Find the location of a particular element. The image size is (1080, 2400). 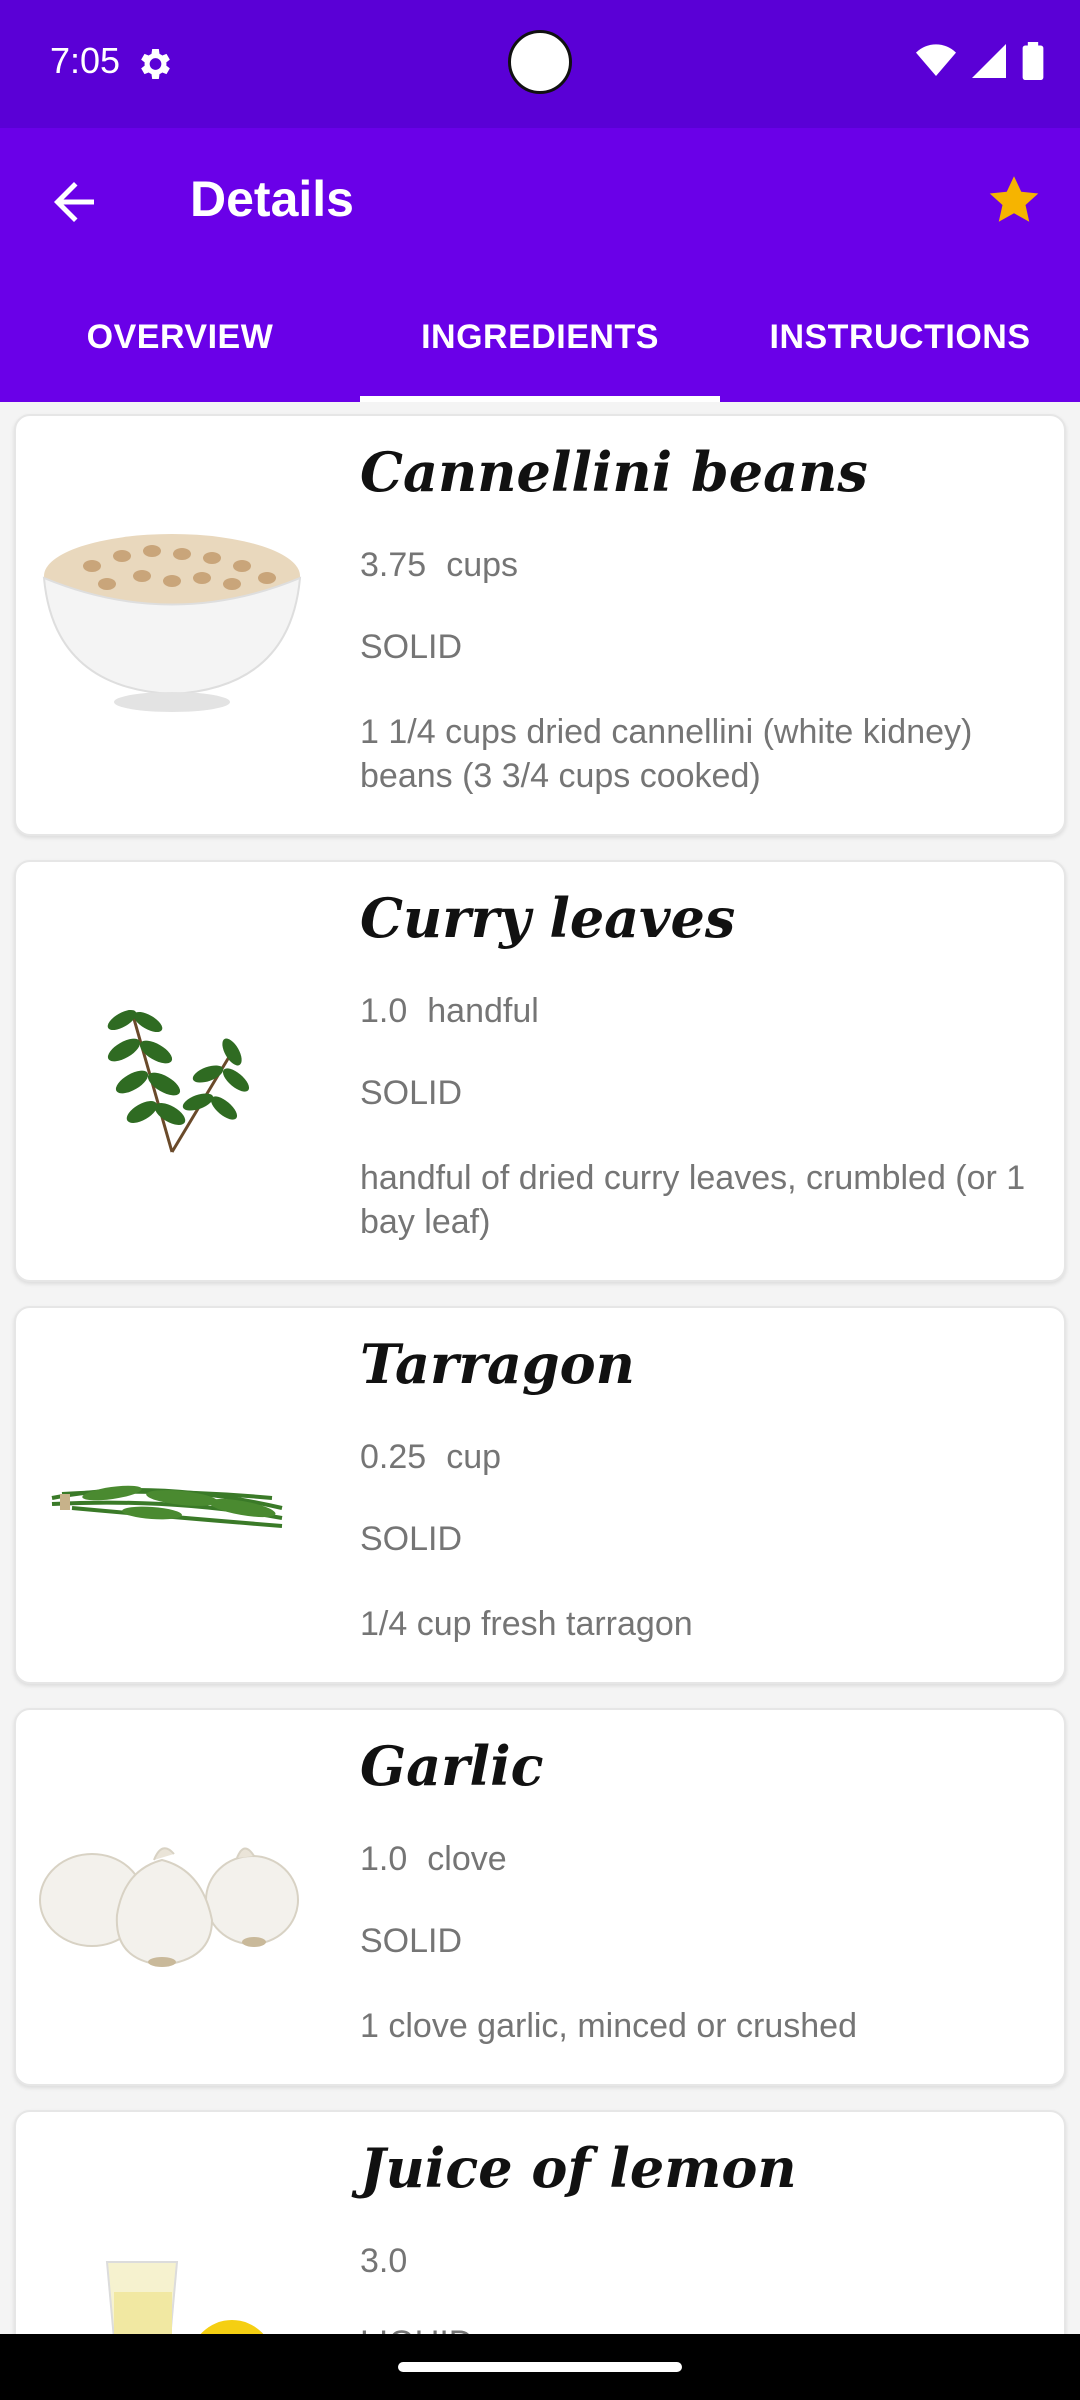

status-icons is located at coordinates (980, 61).